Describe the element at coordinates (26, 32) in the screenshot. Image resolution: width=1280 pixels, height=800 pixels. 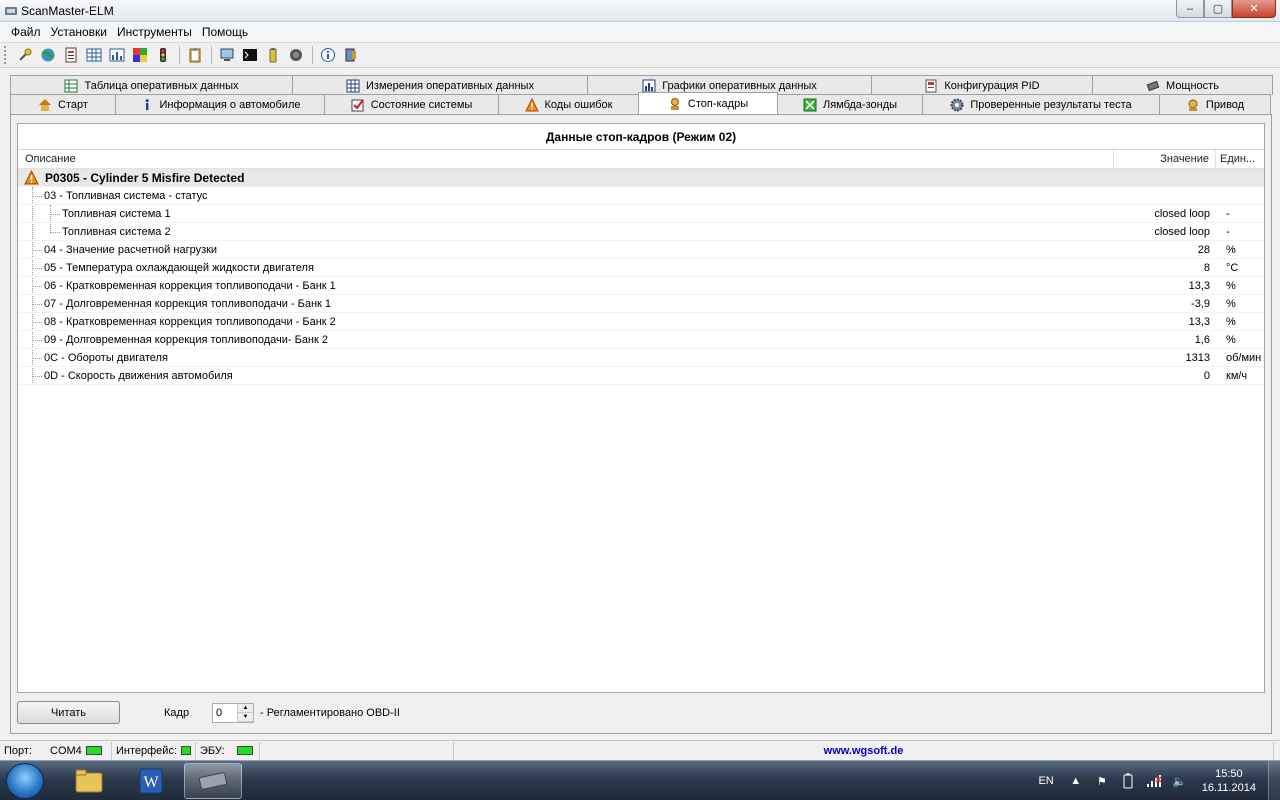
I see `menu-file: Файл` at that location.